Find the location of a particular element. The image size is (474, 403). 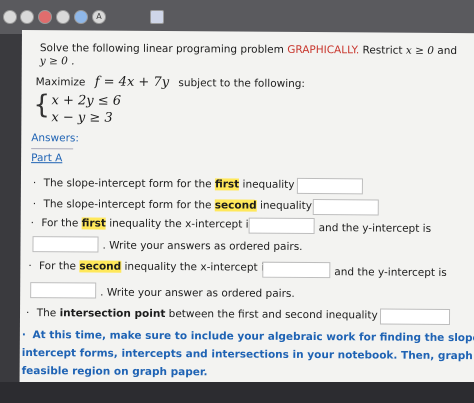

q4-note: . Write your answer as ordered pairs. is located at coordinates (197, 293).